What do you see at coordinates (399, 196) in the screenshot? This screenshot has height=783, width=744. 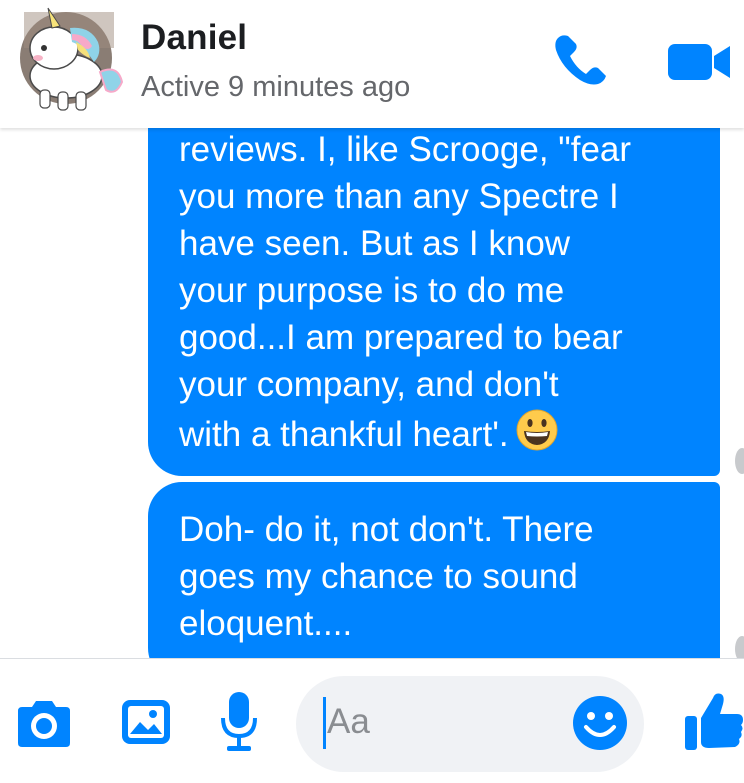 I see `message-line: you more than any Spectre I` at bounding box center [399, 196].